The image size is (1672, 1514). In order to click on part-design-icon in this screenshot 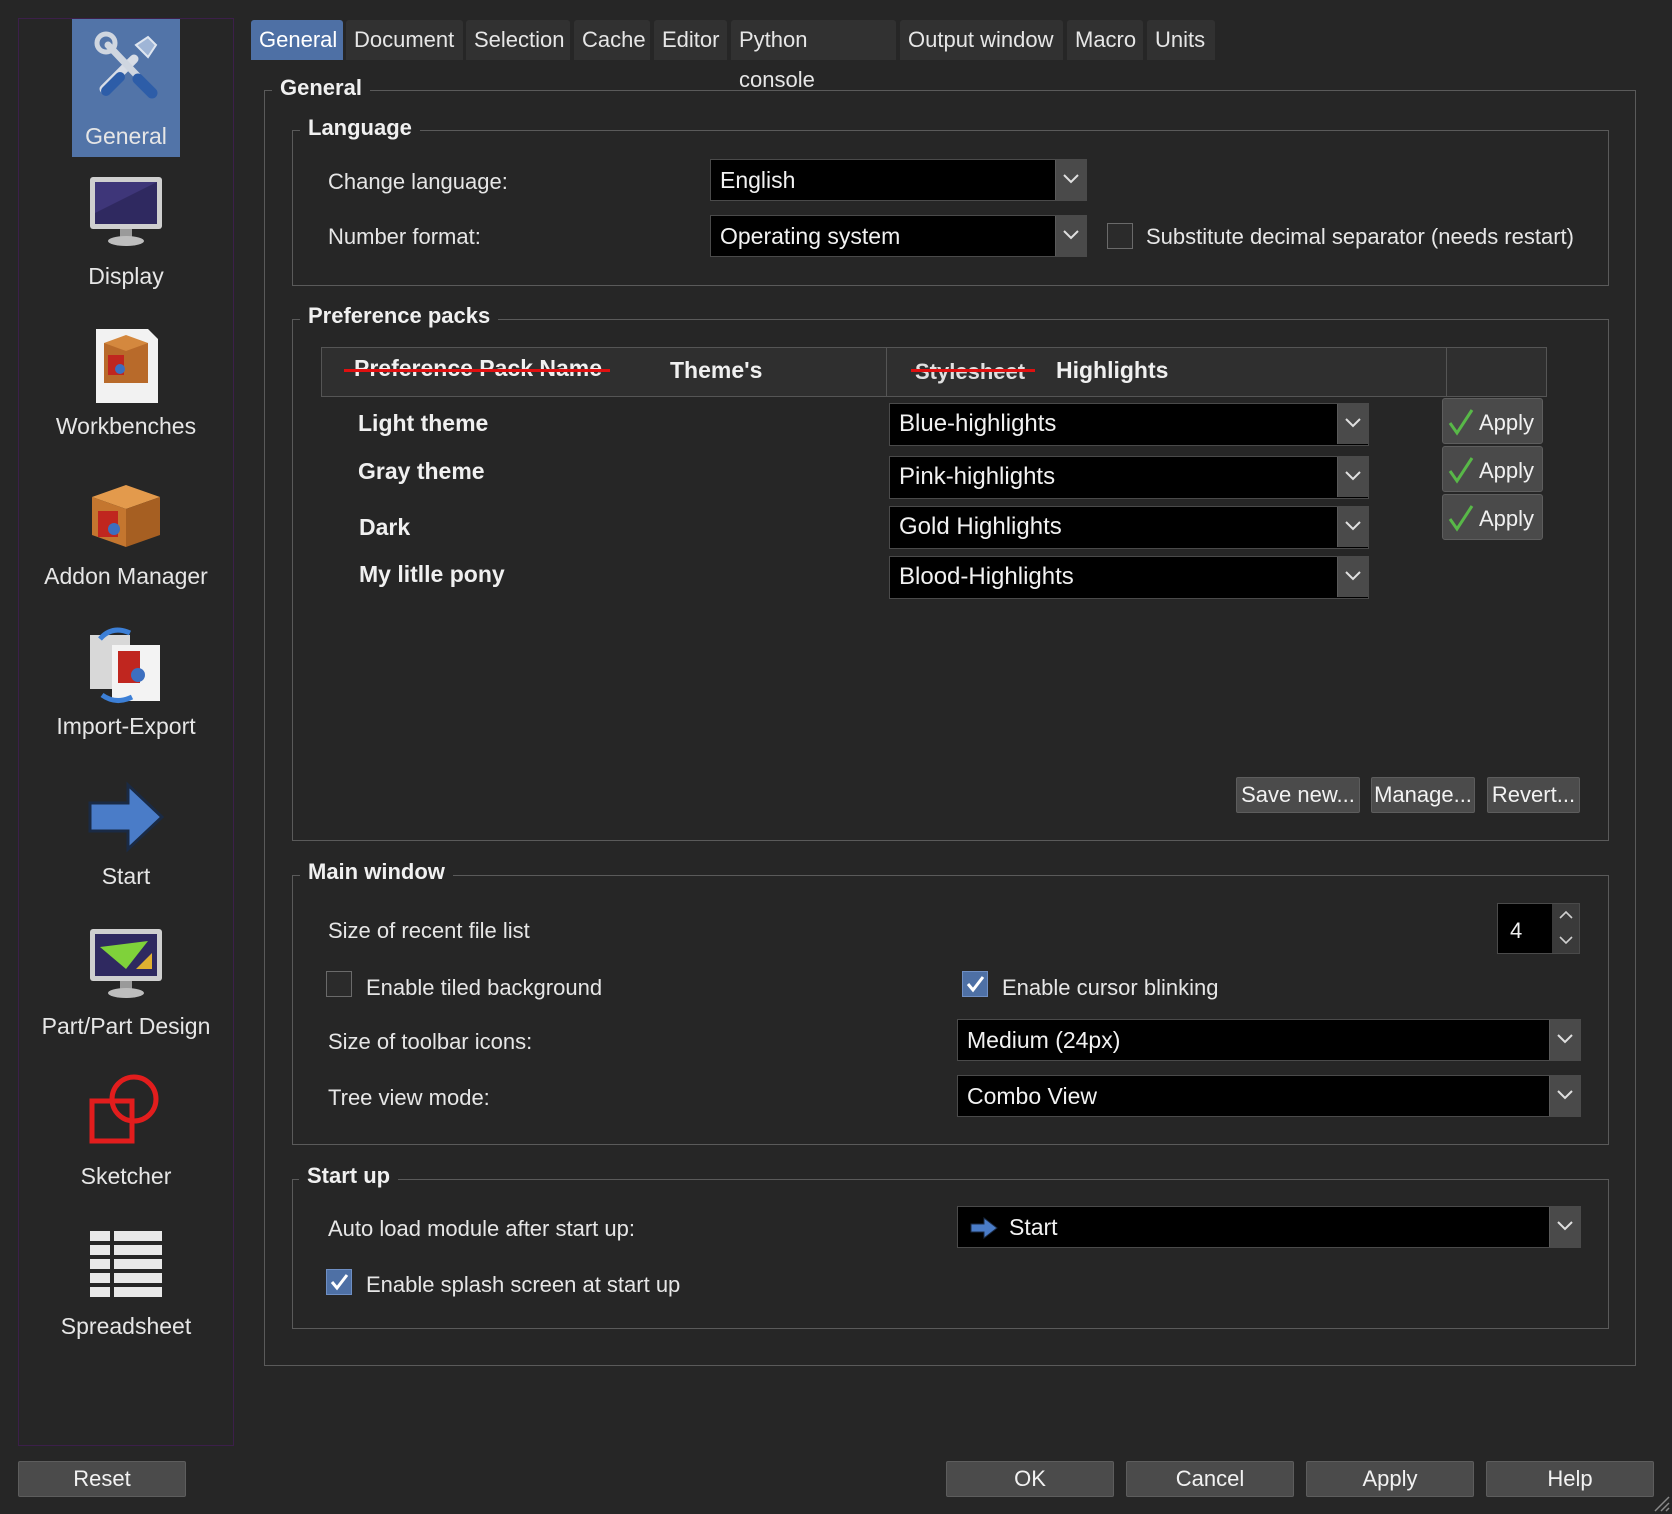, I will do `click(126, 963)`.